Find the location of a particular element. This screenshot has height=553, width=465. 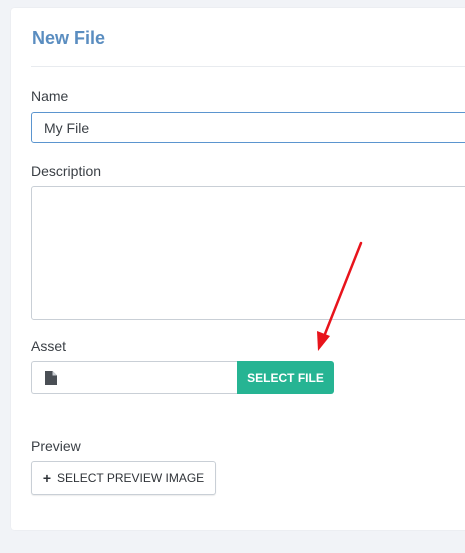

select-preview-image-button: + SELECT PREVIEW IMAGE is located at coordinates (123, 478).